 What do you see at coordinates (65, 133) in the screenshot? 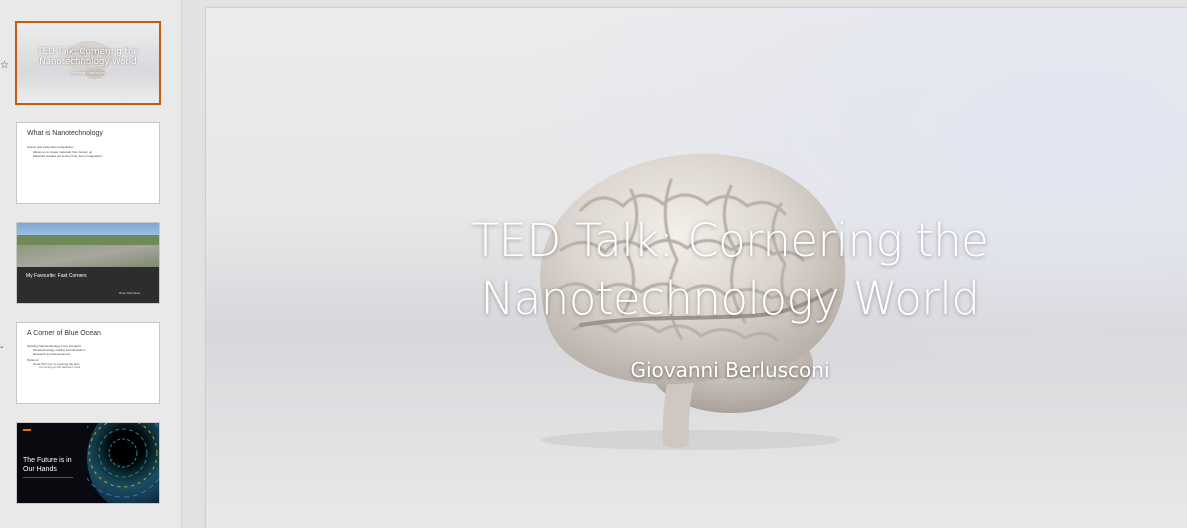
I see `thumbnail-title: What is Nanotechnology` at bounding box center [65, 133].